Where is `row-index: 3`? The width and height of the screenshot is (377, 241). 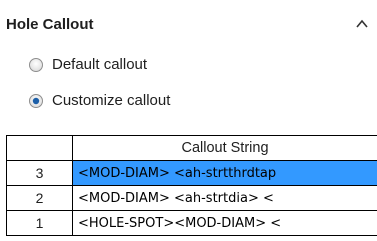 row-index: 3 is located at coordinates (39, 173).